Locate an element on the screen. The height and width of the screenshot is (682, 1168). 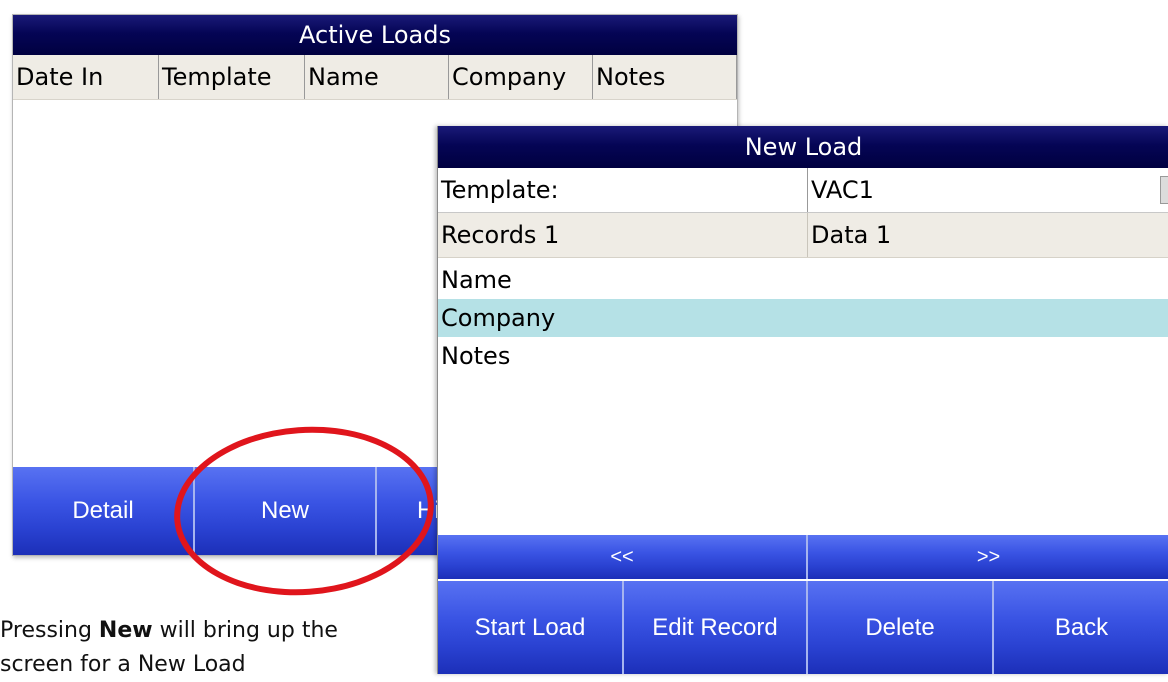
active-loads-column-header: Date In Template Name Company Notes is located at coordinates (375, 77).